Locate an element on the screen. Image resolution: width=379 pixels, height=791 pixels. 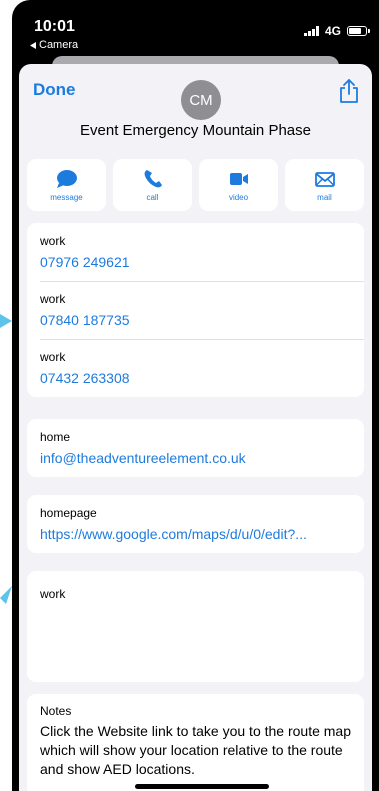
phone-number: 07840 187735 is located at coordinates (202, 320).